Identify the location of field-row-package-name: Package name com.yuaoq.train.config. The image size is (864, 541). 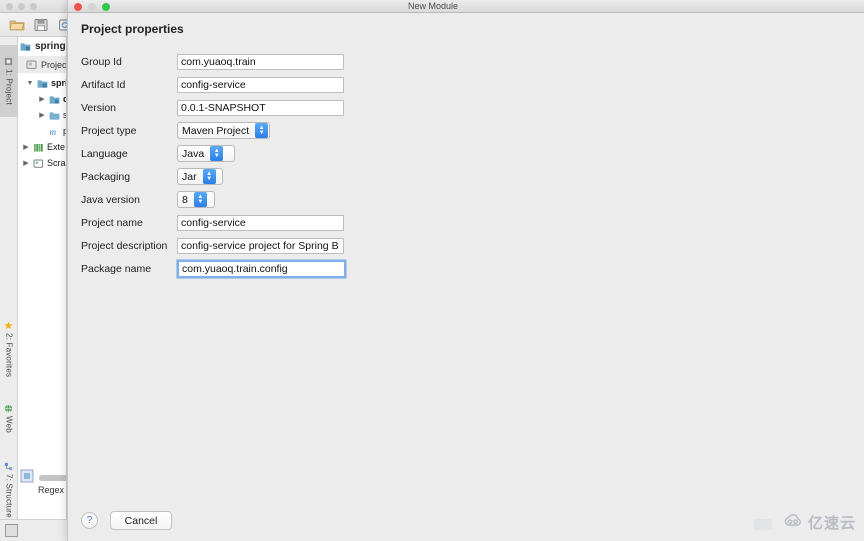
(251, 268).